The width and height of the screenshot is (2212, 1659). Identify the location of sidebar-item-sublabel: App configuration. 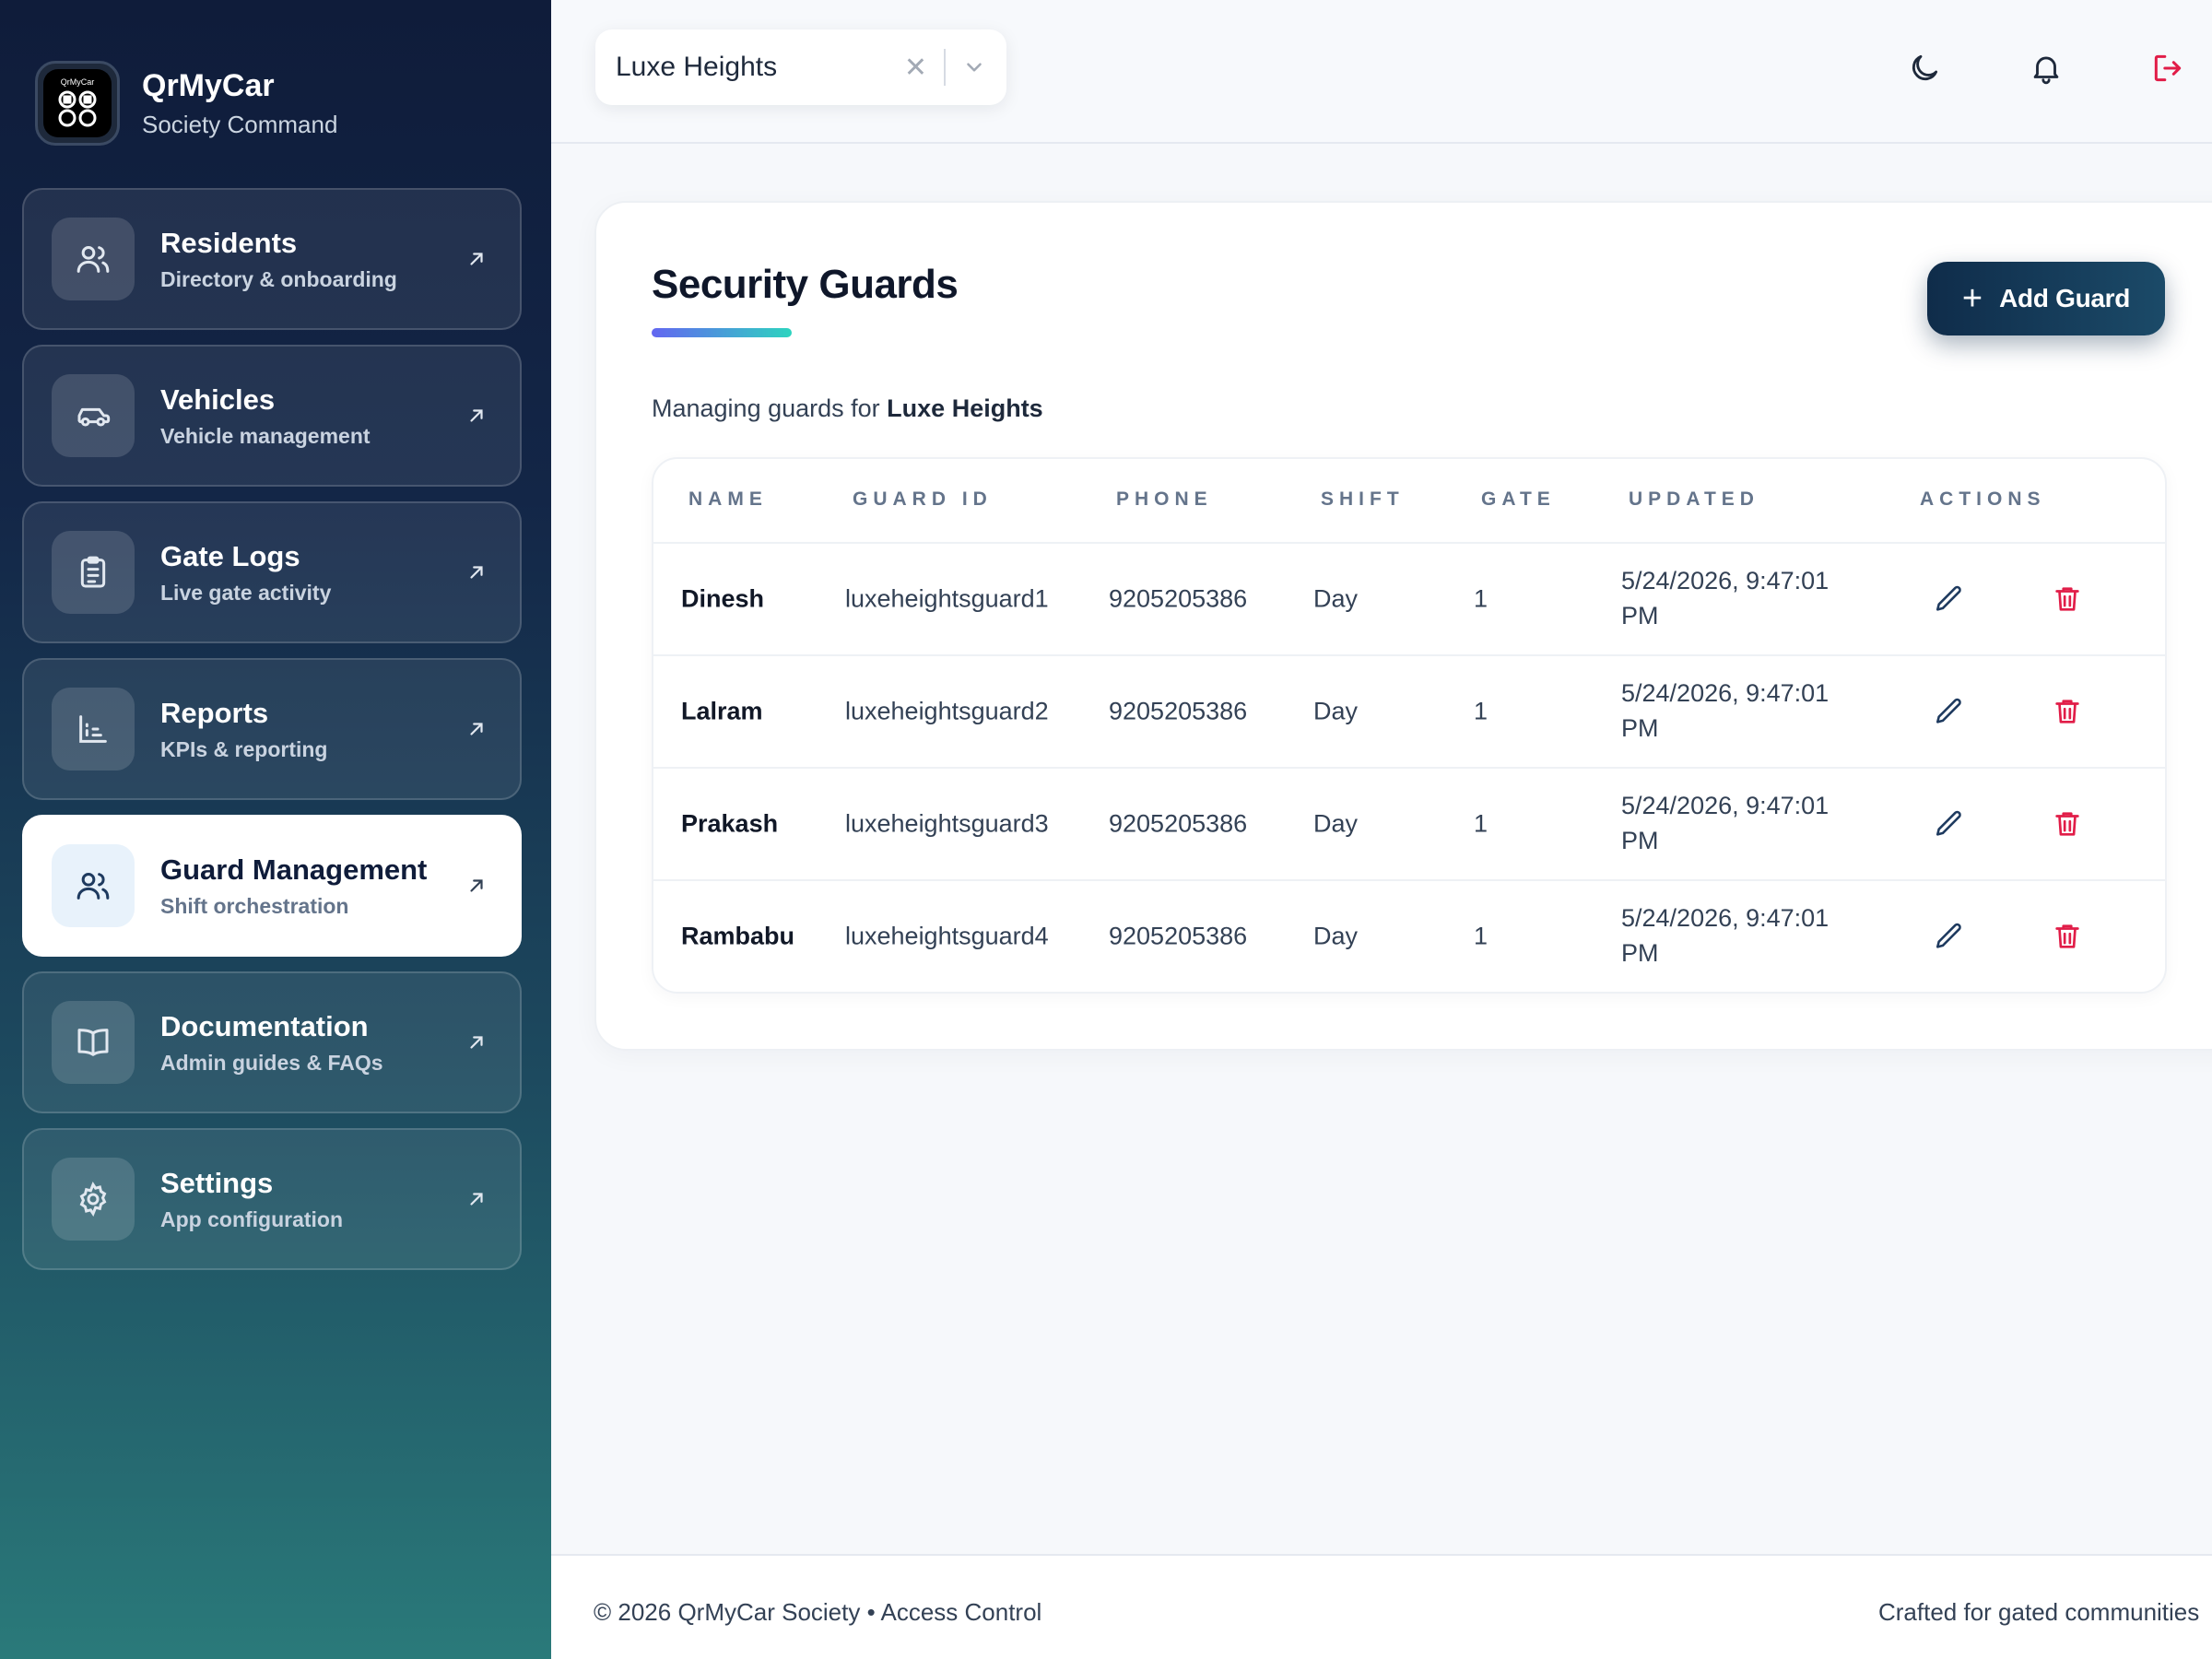
(252, 1218).